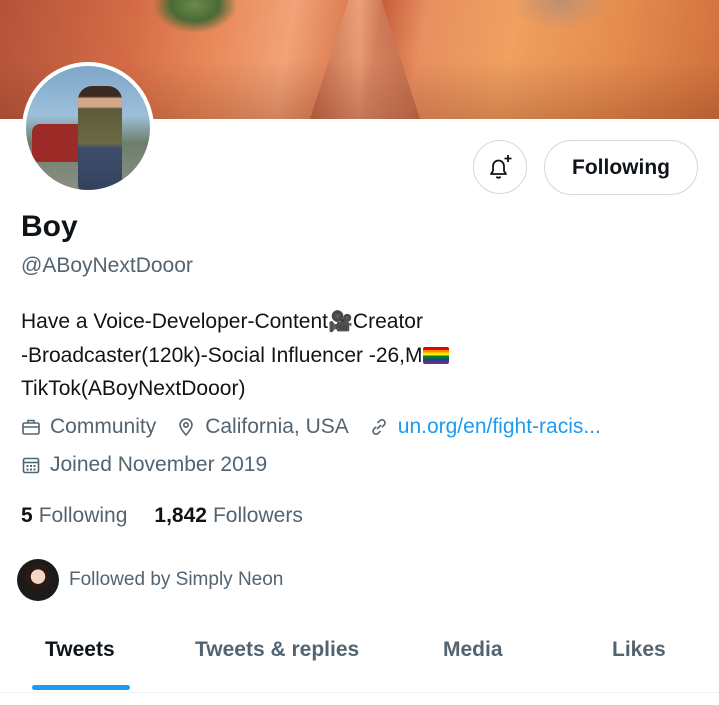 Image resolution: width=719 pixels, height=705 pixels. What do you see at coordinates (159, 464) in the screenshot?
I see `joined-date: Joined November 2019` at bounding box center [159, 464].